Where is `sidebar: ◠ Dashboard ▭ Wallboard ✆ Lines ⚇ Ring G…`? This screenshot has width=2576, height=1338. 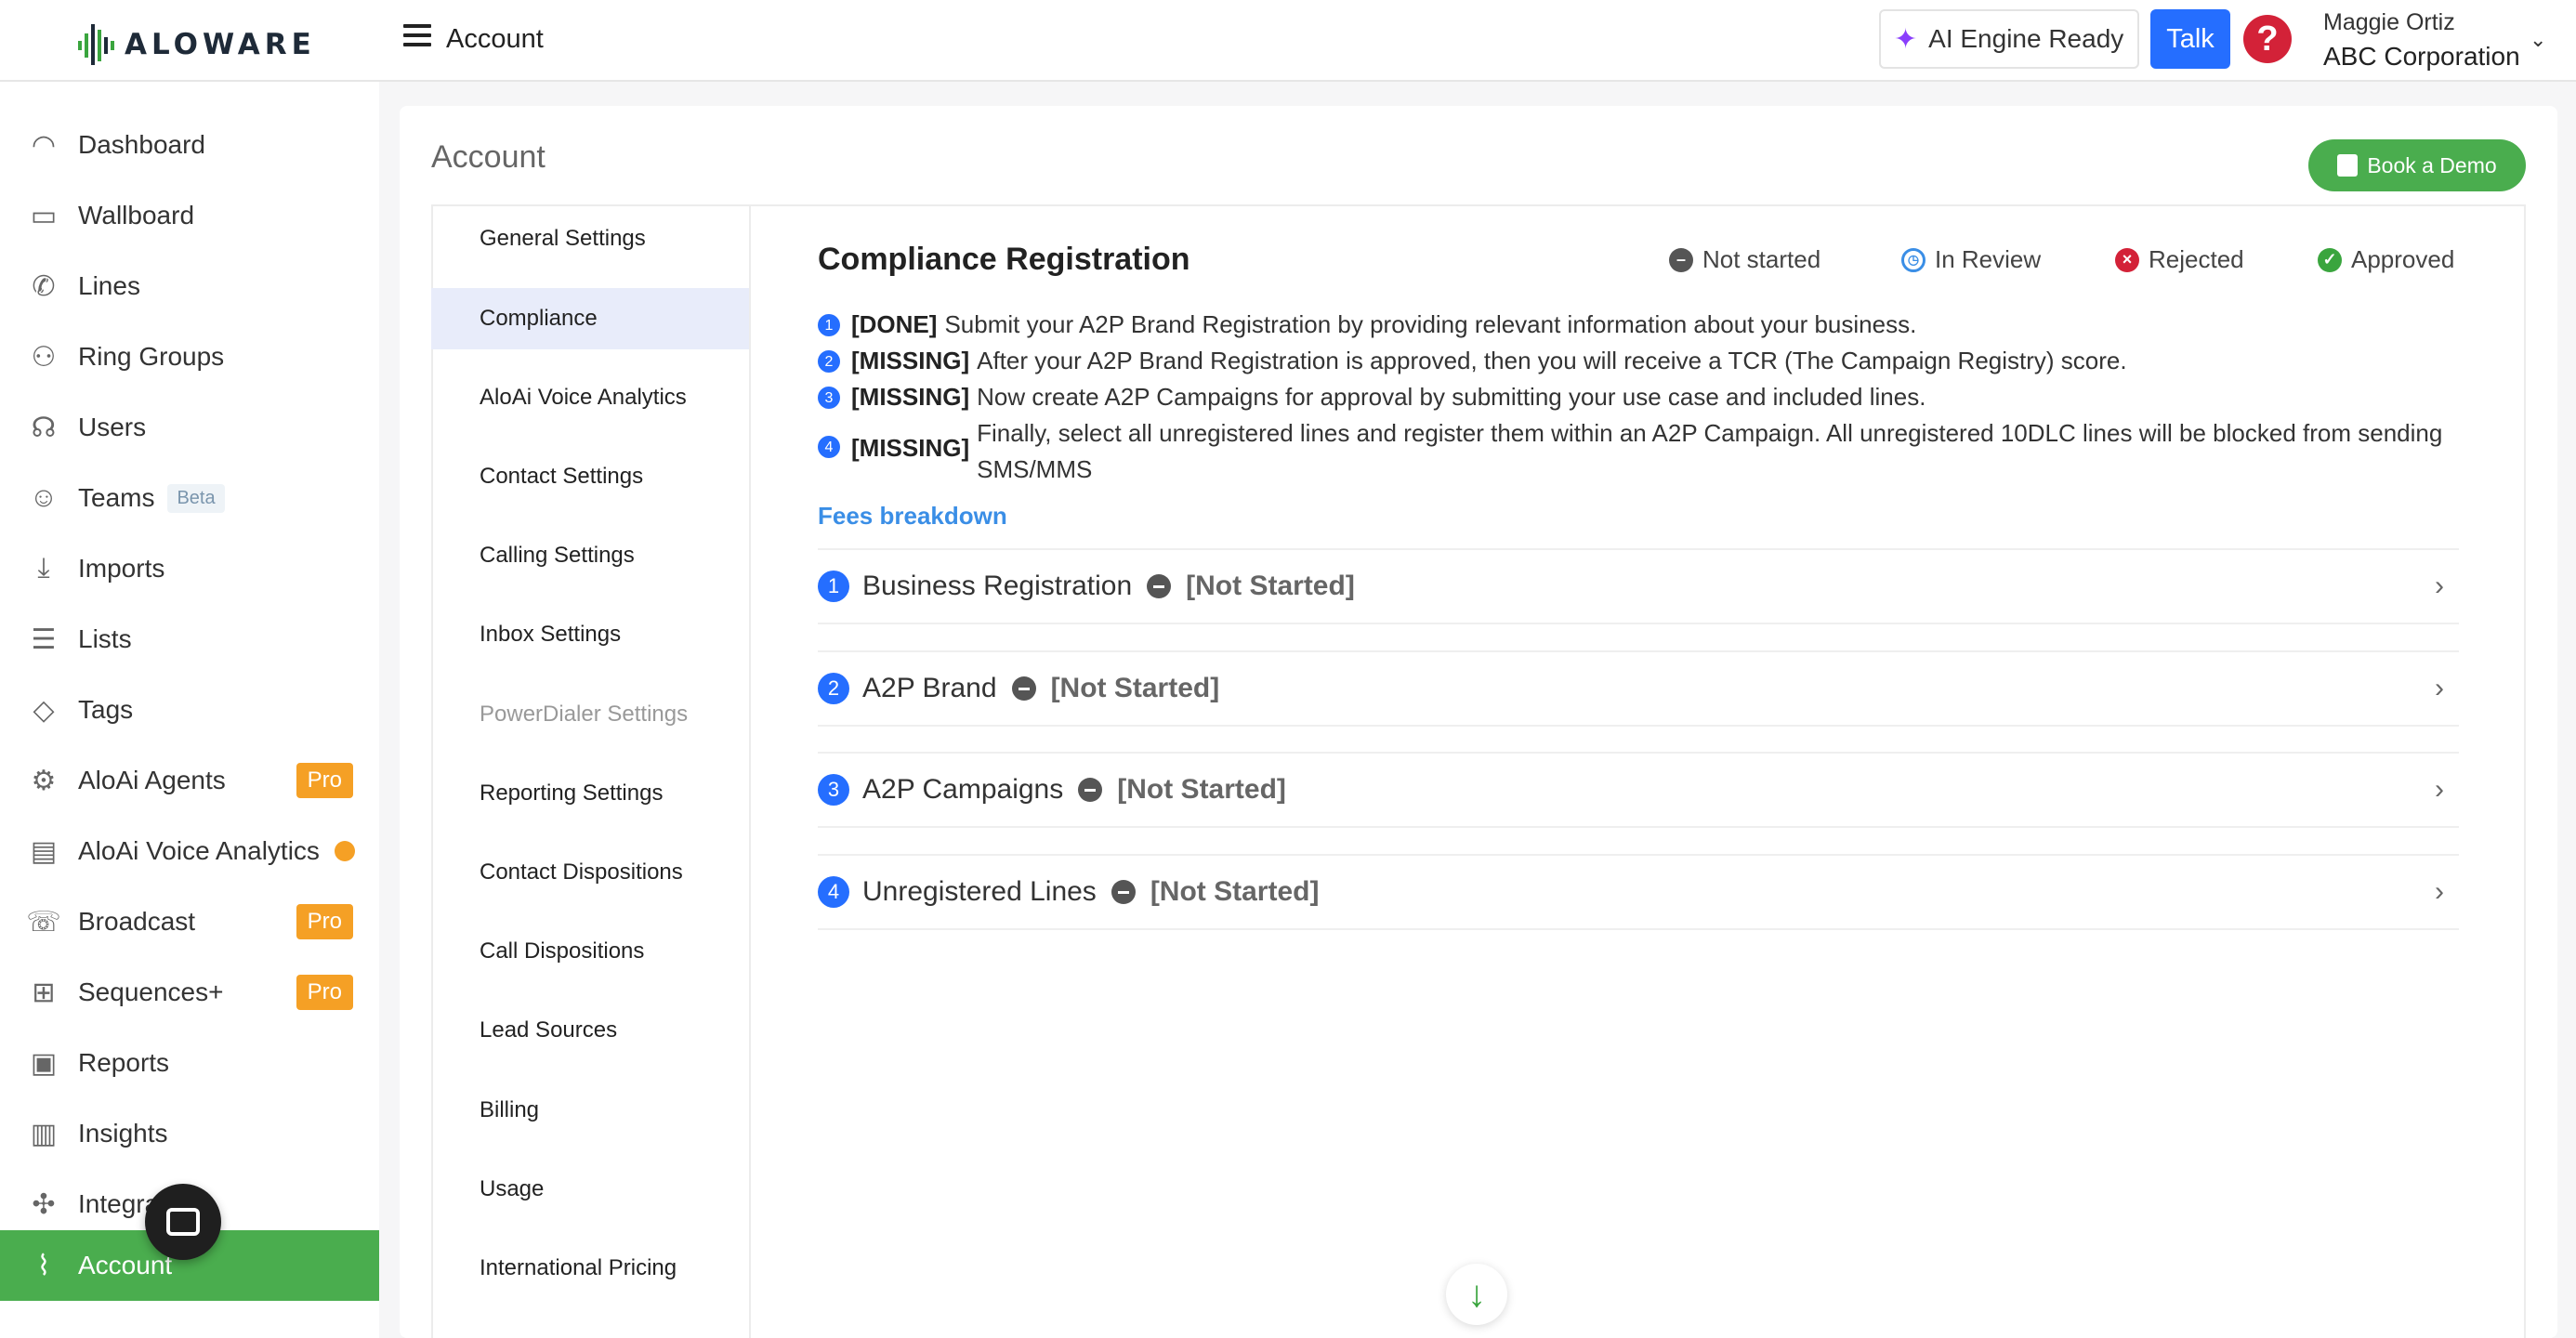 sidebar: ◠ Dashboard ▭ Wallboard ✆ Lines ⚇ Ring G… is located at coordinates (189, 710).